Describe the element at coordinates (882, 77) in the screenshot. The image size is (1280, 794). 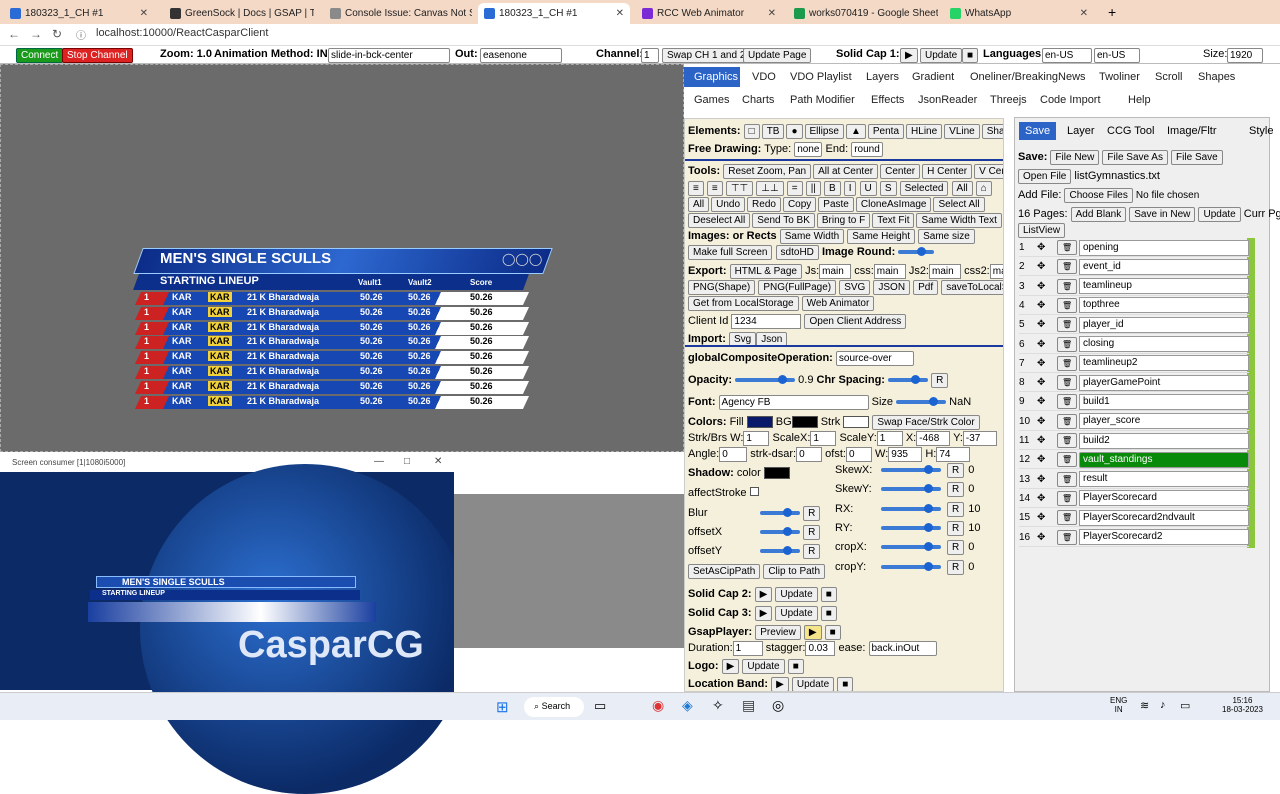
I see `menu-item-layers: Layers` at that location.